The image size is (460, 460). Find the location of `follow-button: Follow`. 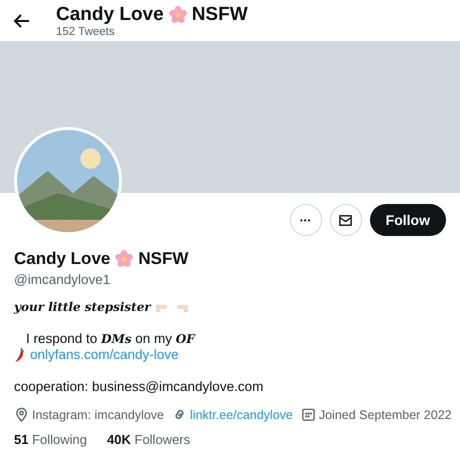

follow-button: Follow is located at coordinates (408, 220).